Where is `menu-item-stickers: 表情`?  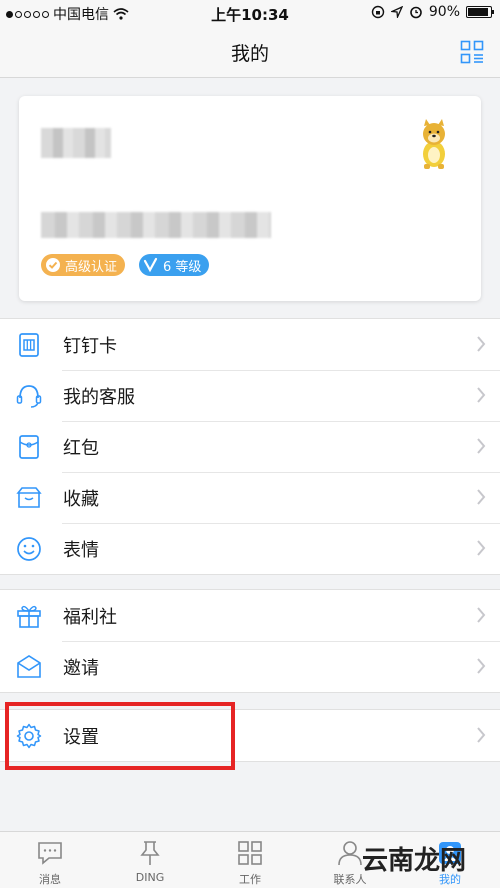 menu-item-stickers: 表情 is located at coordinates (250, 548).